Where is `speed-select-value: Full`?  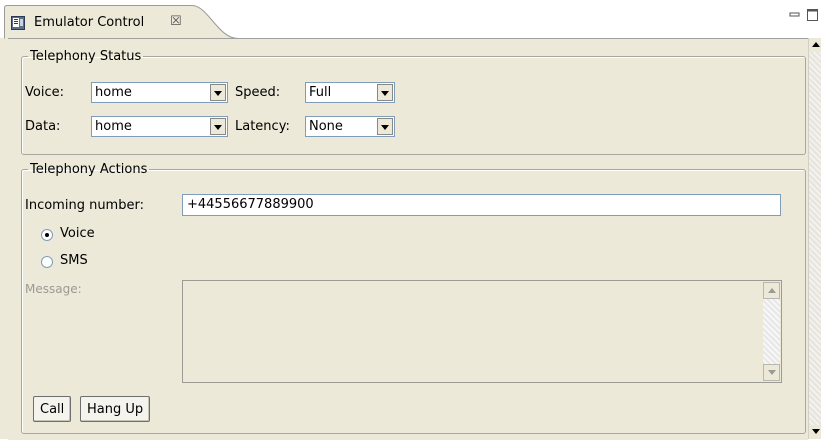 speed-select-value: Full is located at coordinates (320, 92).